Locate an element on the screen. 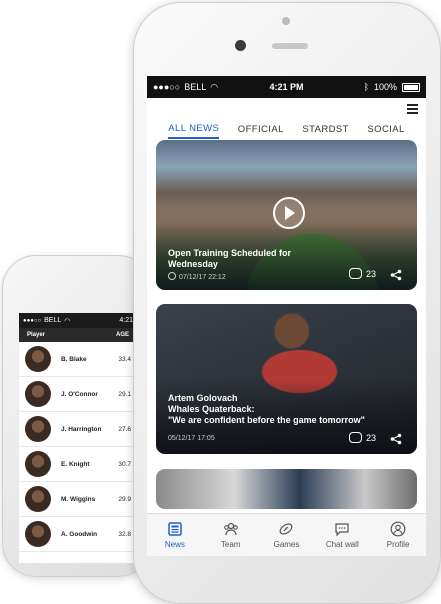  nav-label: News is located at coordinates (174, 544).